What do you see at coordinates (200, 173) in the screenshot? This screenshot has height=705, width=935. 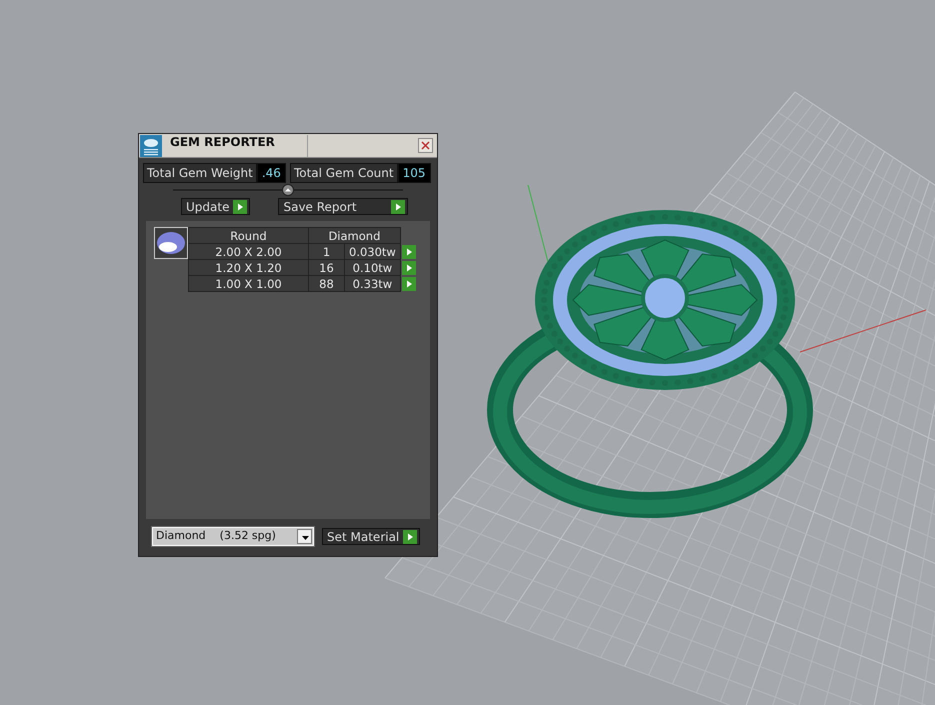 I see `total-label: Total Gem Weight` at bounding box center [200, 173].